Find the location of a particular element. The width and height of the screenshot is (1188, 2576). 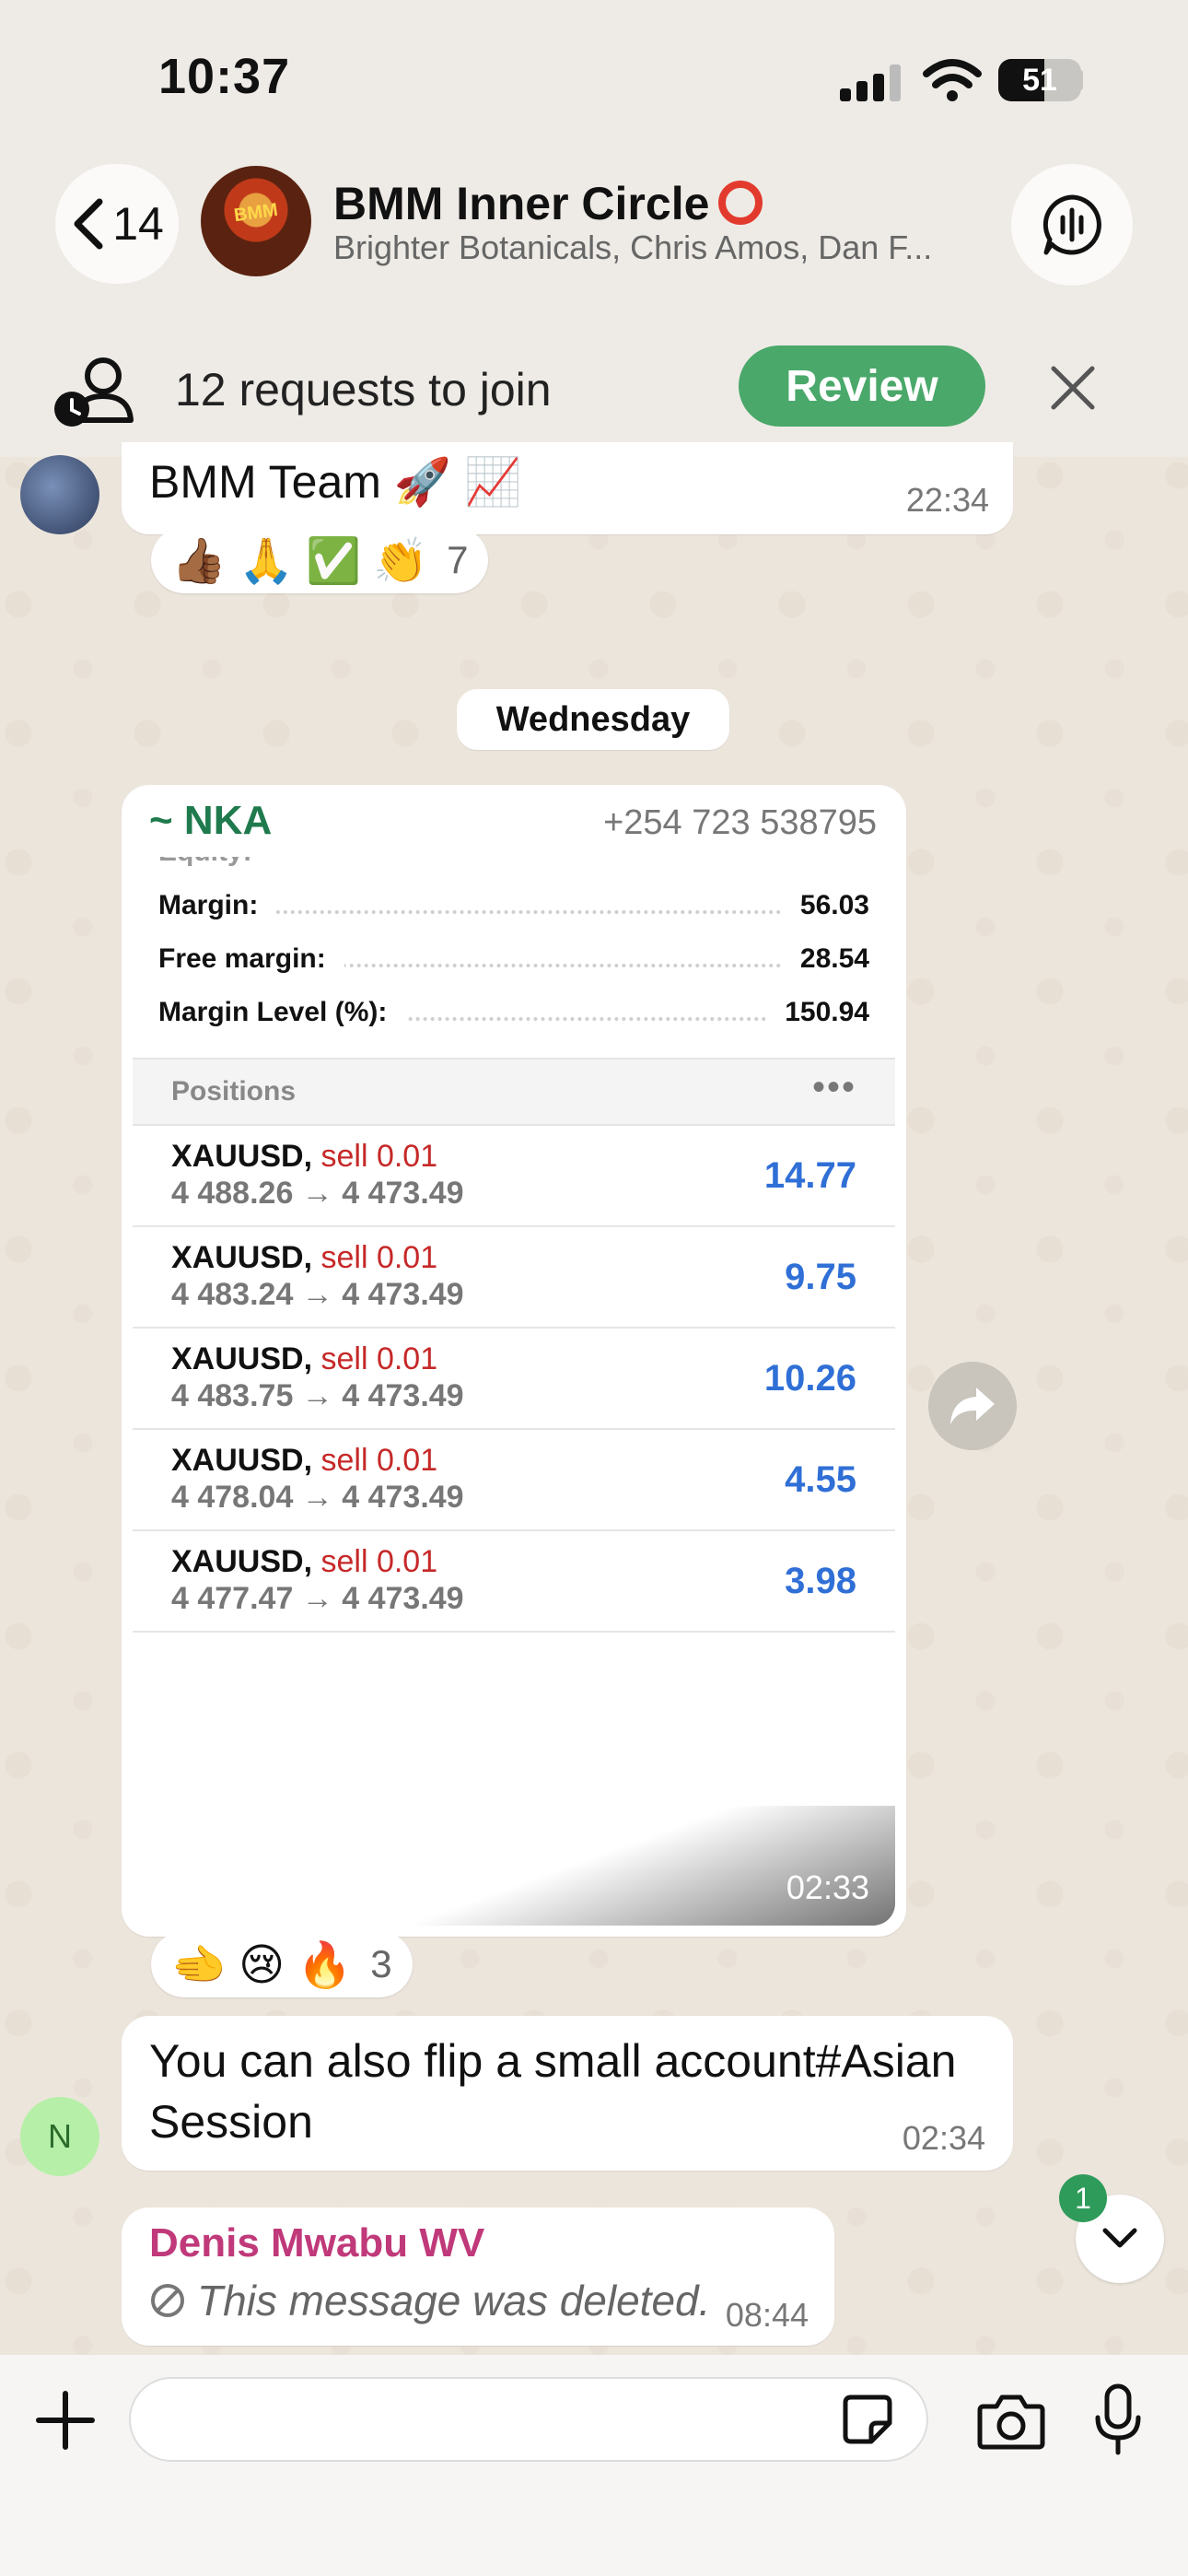

voice-chat-button is located at coordinates (1072, 225).